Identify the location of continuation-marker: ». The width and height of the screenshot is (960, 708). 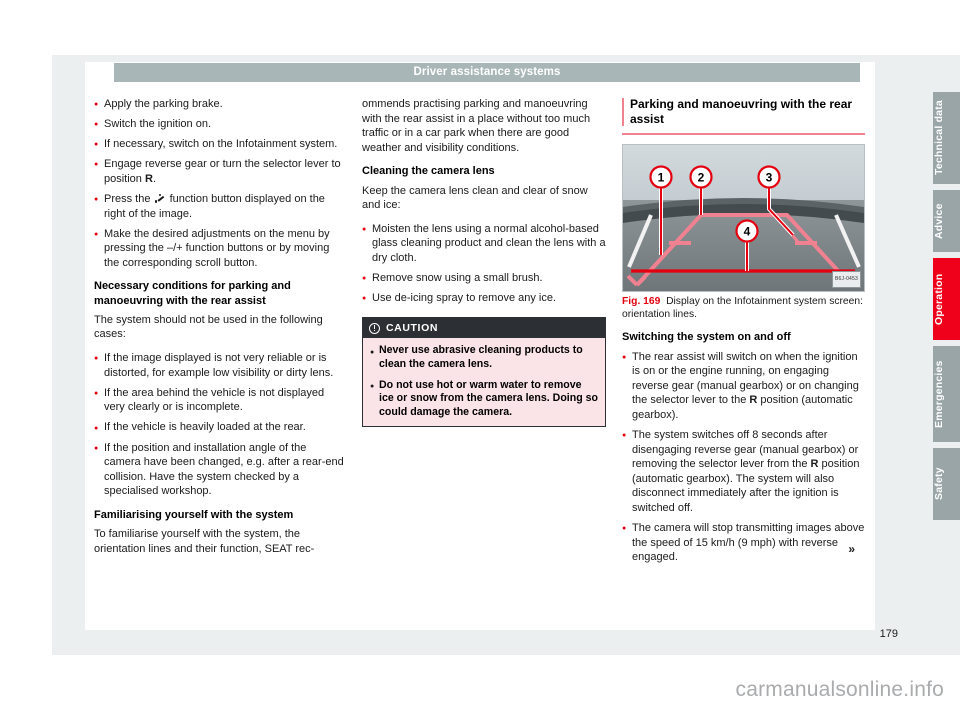
(851, 549).